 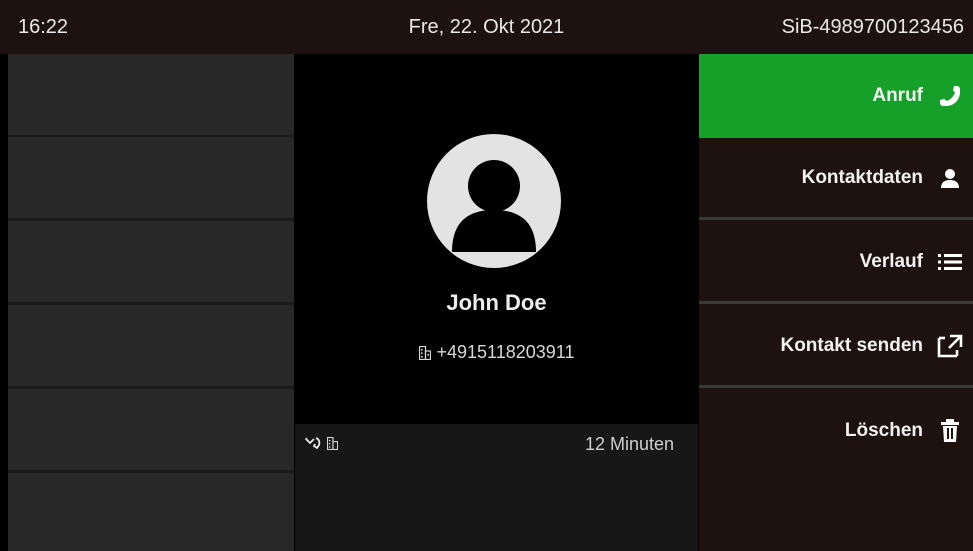 I want to click on missed-call-icon, so click(x=313, y=445).